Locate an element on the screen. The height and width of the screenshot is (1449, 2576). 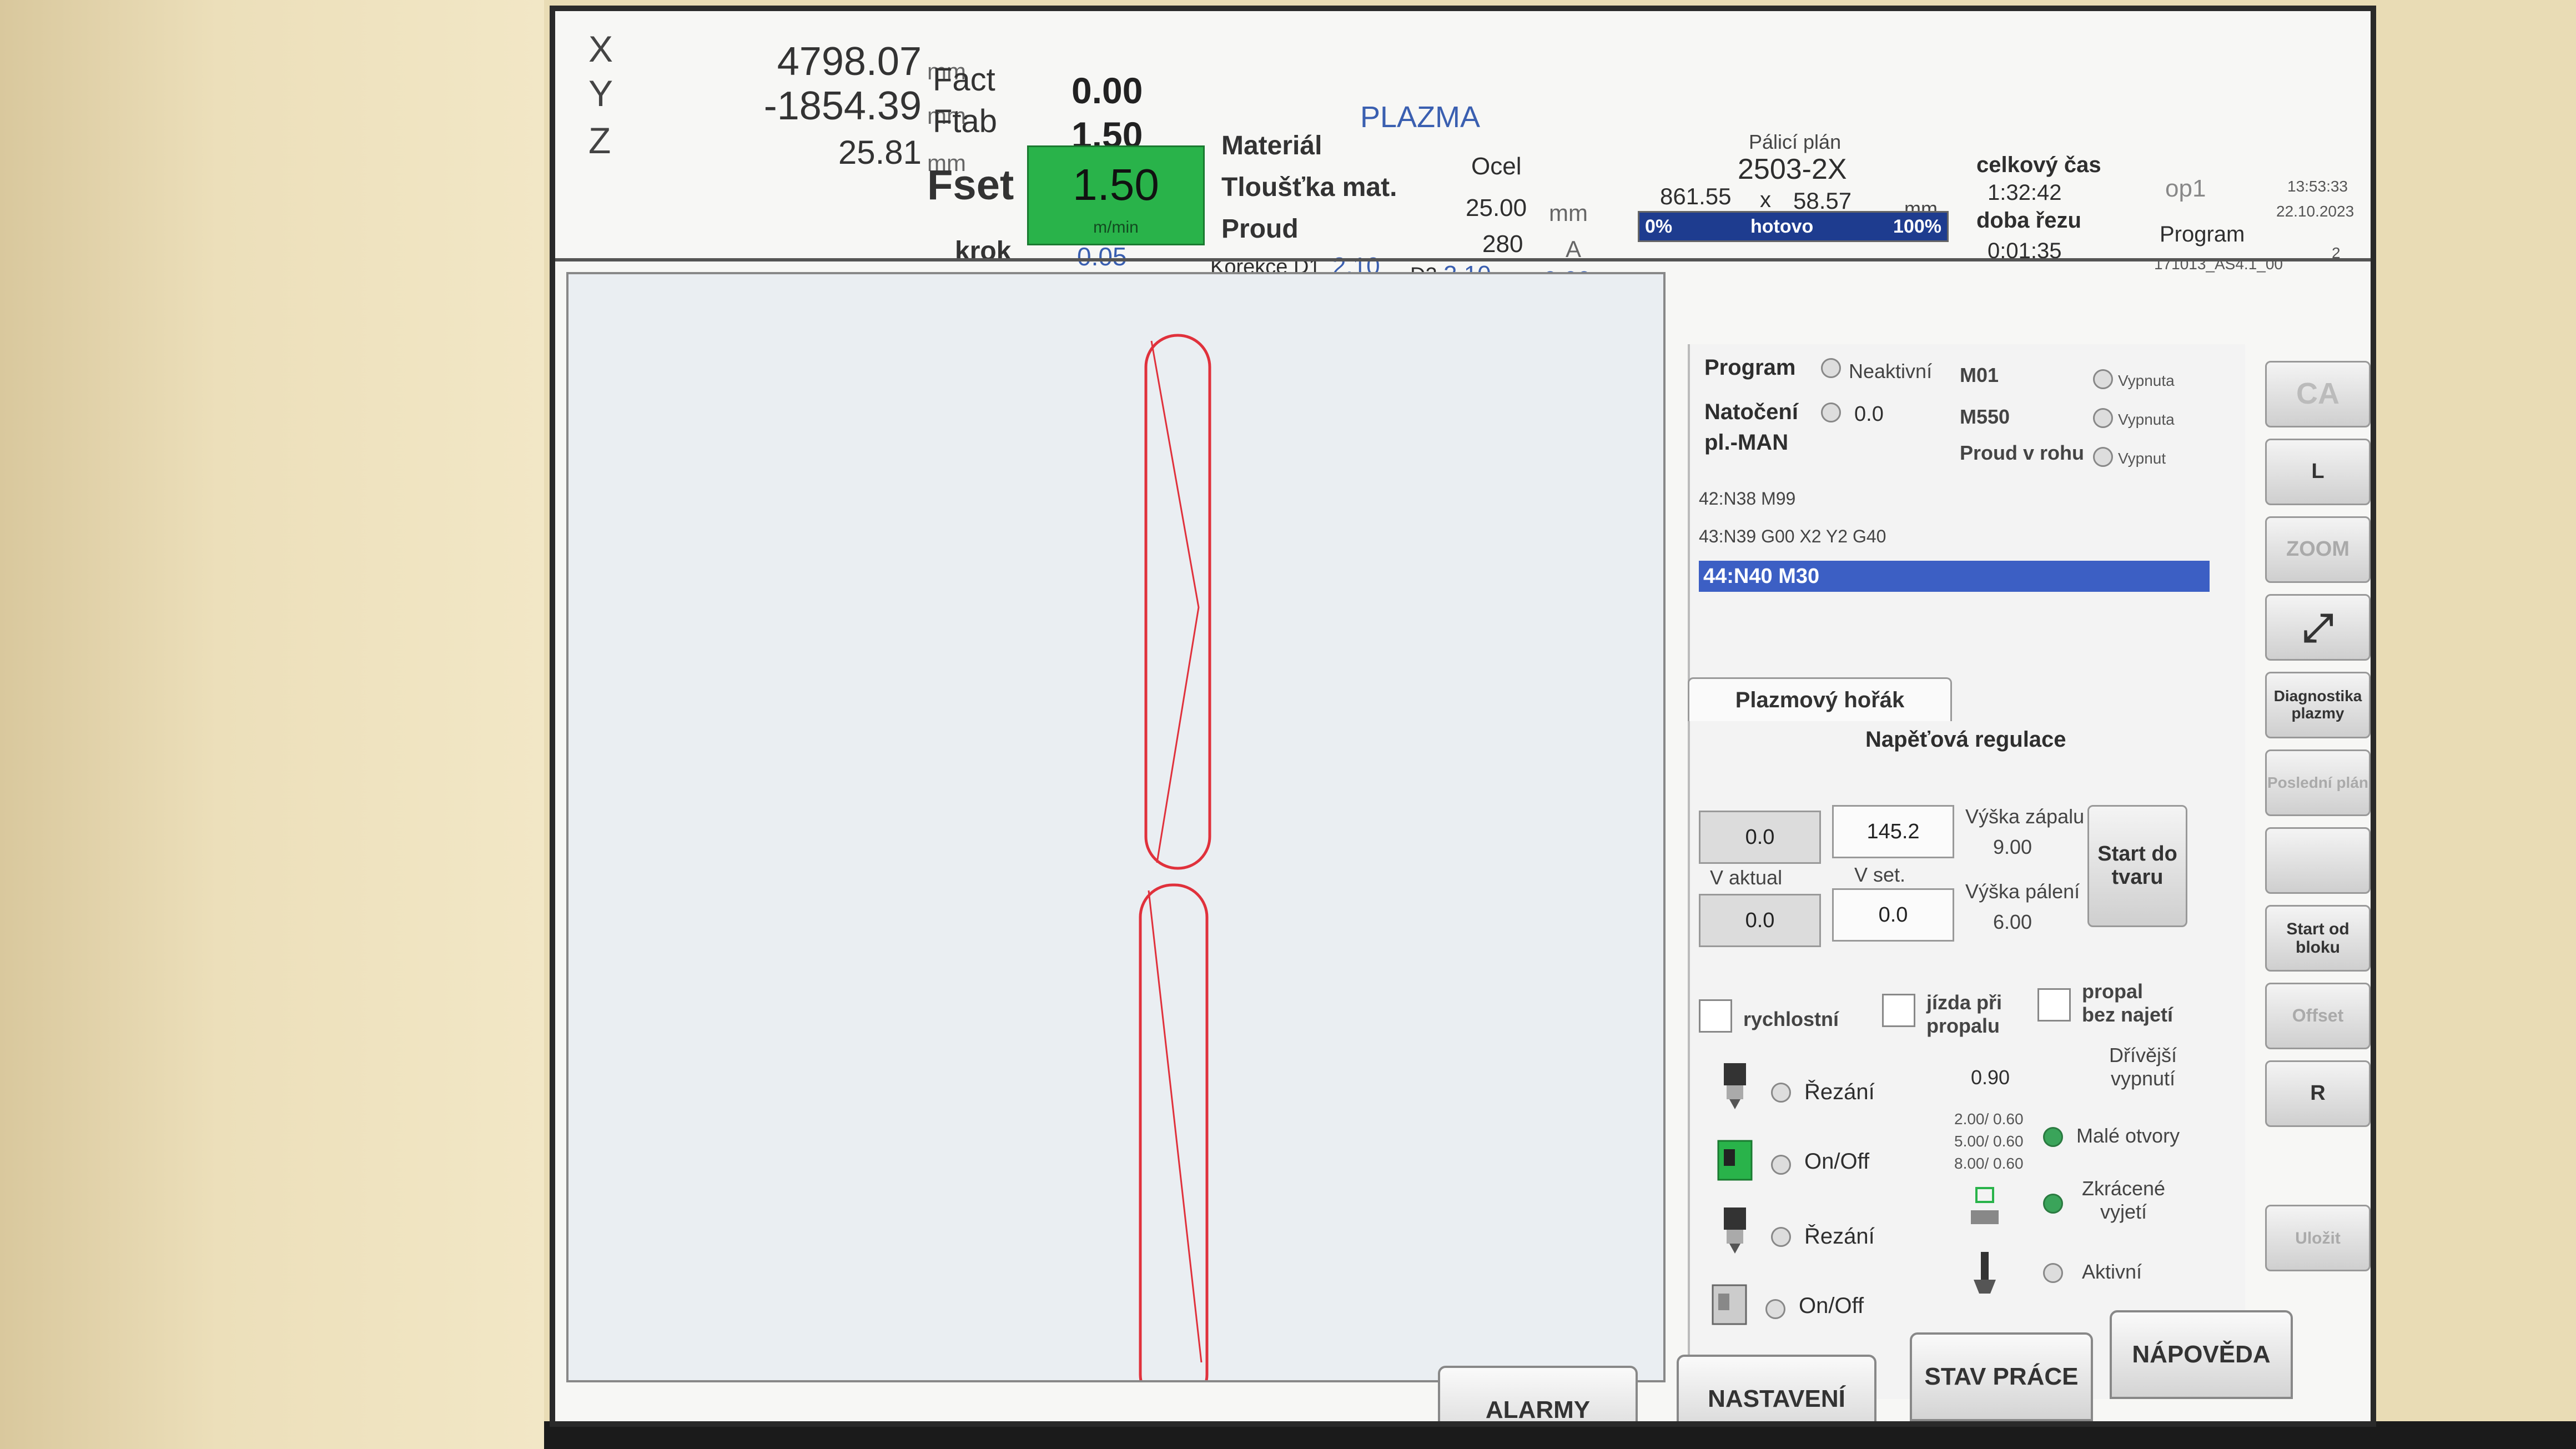
part-contour is located at coordinates (1175, 871).